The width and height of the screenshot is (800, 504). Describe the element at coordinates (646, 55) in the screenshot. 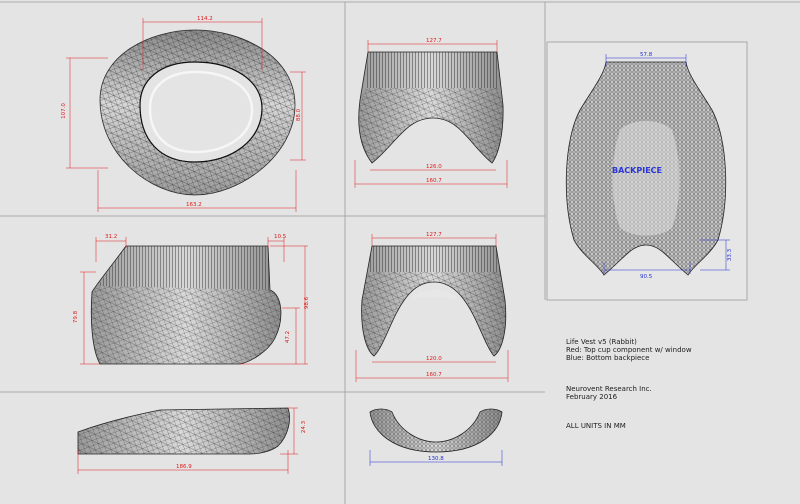

I see `dim-back-top: 57.8` at that location.